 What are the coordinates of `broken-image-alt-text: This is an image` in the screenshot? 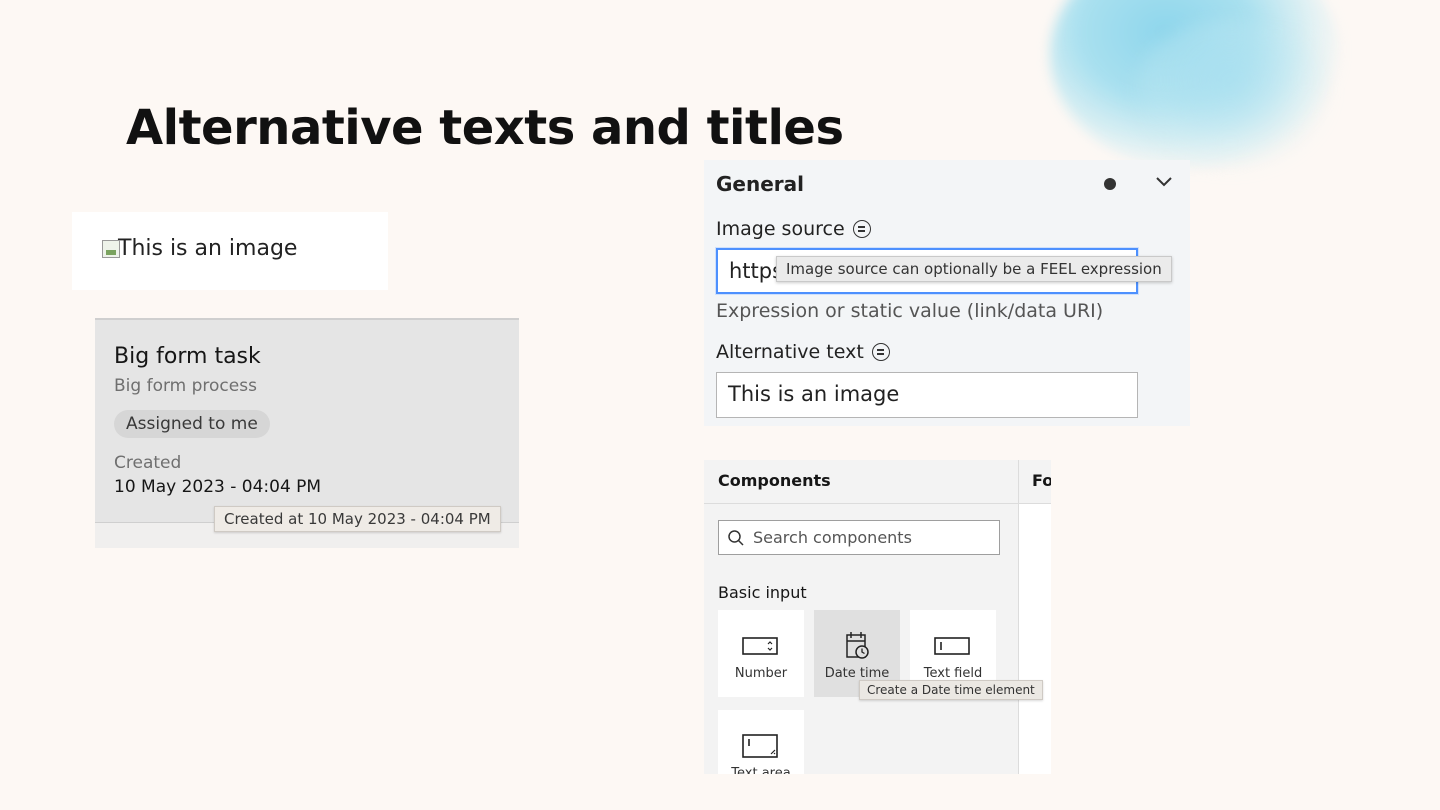 It's located at (208, 248).